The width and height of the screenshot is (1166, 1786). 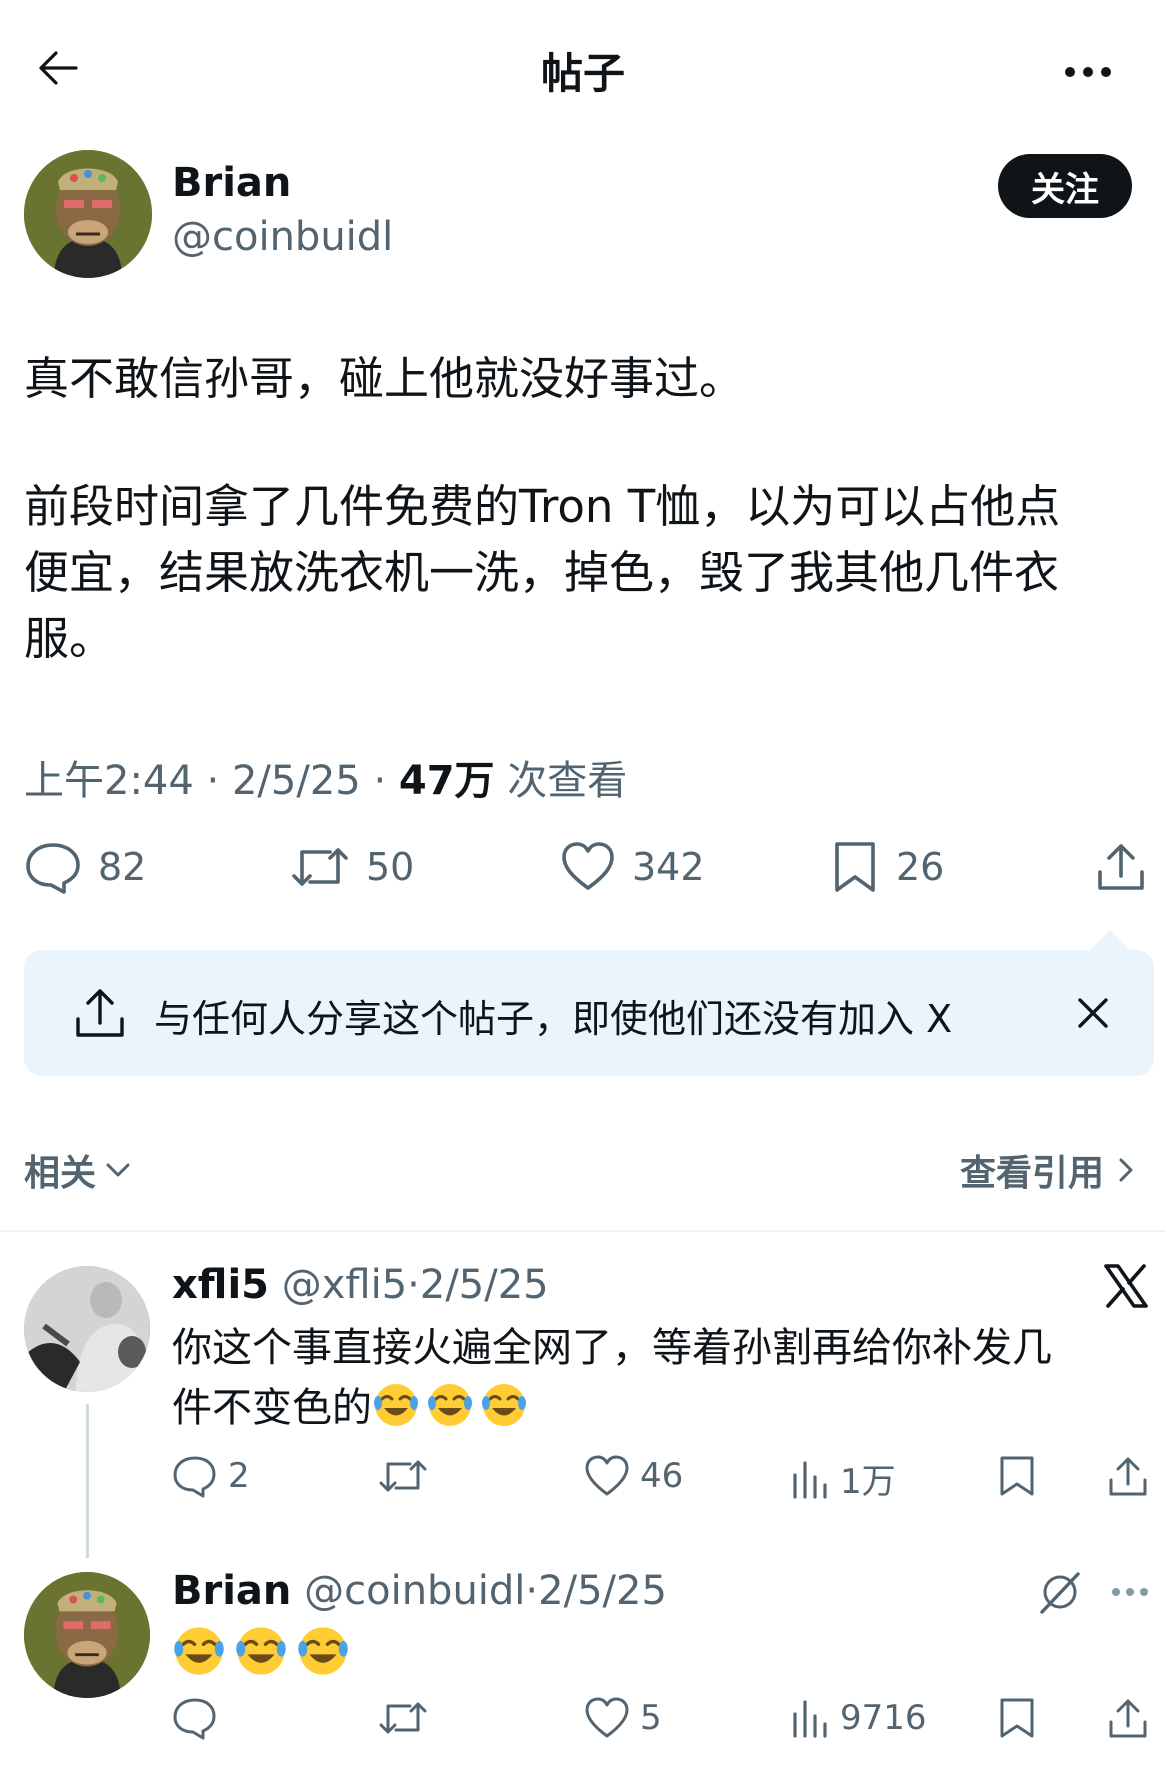 I want to click on reply-author-handle: @coinbuidl, so click(x=414, y=1591).